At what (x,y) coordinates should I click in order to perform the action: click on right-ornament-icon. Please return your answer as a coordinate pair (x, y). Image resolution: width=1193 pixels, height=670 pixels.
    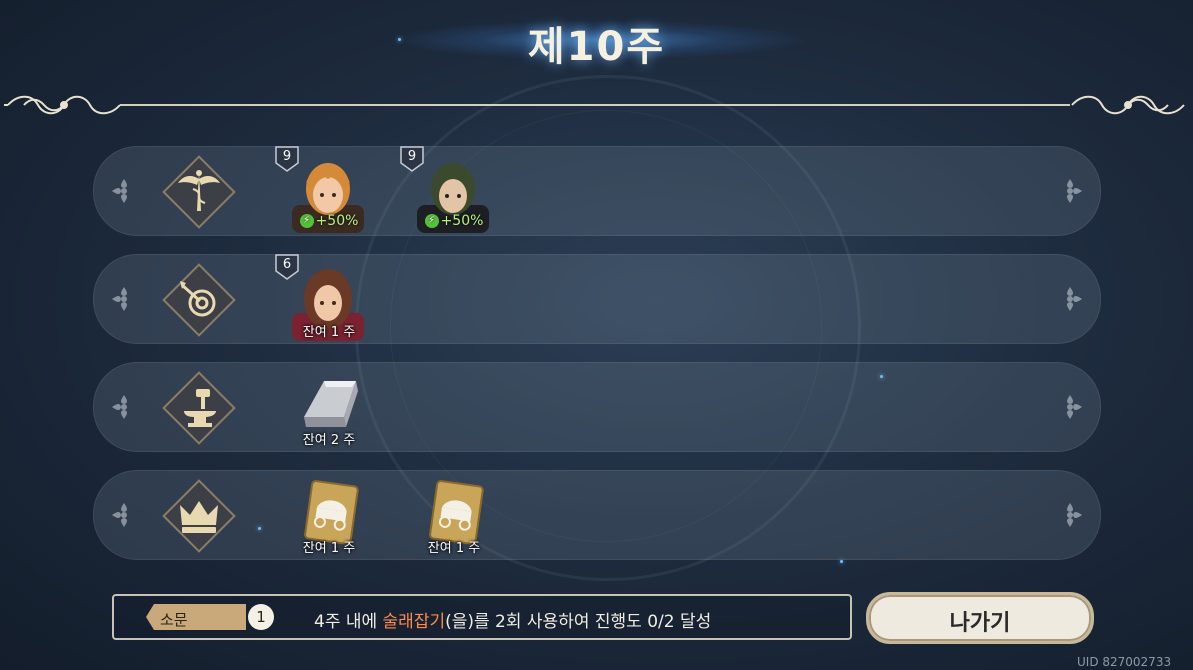
    Looking at the image, I should click on (1128, 105).